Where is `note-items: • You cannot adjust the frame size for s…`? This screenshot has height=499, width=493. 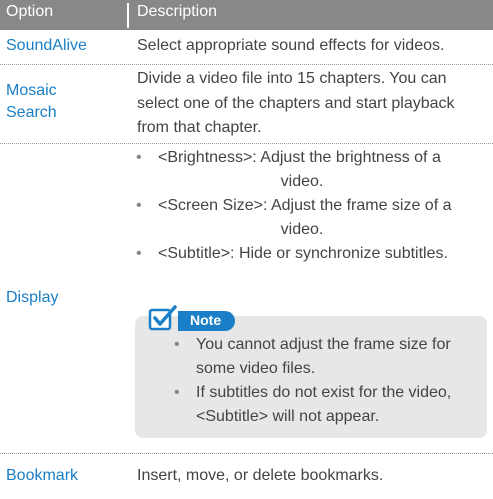
note-items: • You cannot adjust the frame size for s… is located at coordinates (320, 381).